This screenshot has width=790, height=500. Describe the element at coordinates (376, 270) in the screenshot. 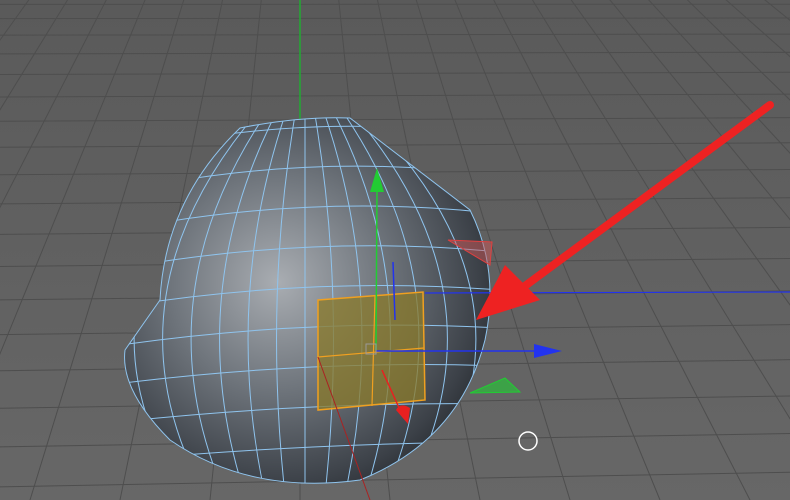

I see `y-axis-handle` at that location.